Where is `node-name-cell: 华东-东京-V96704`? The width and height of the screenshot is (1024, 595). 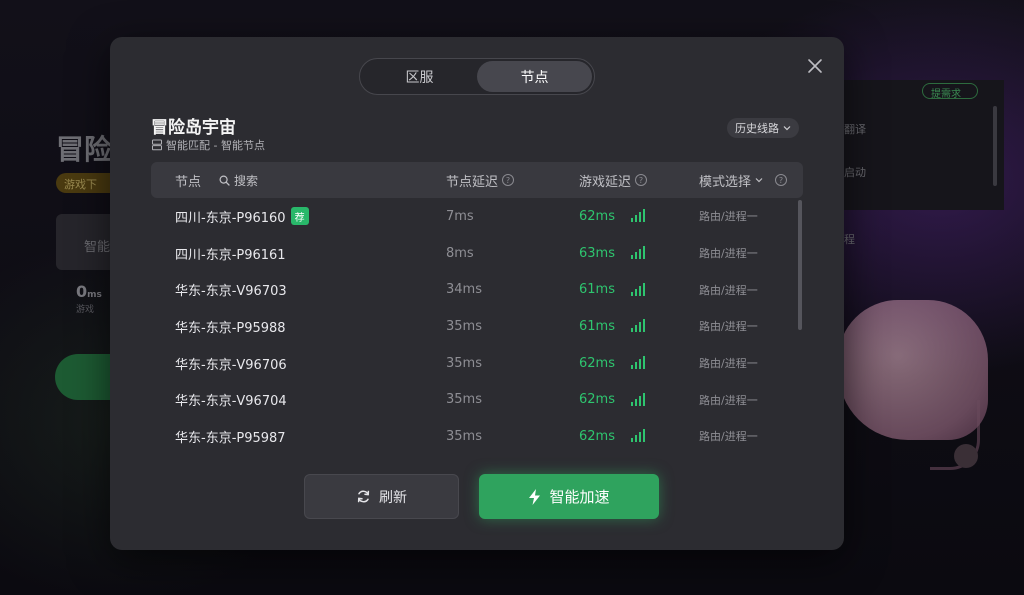 node-name-cell: 华东-东京-V96704 is located at coordinates (231, 399).